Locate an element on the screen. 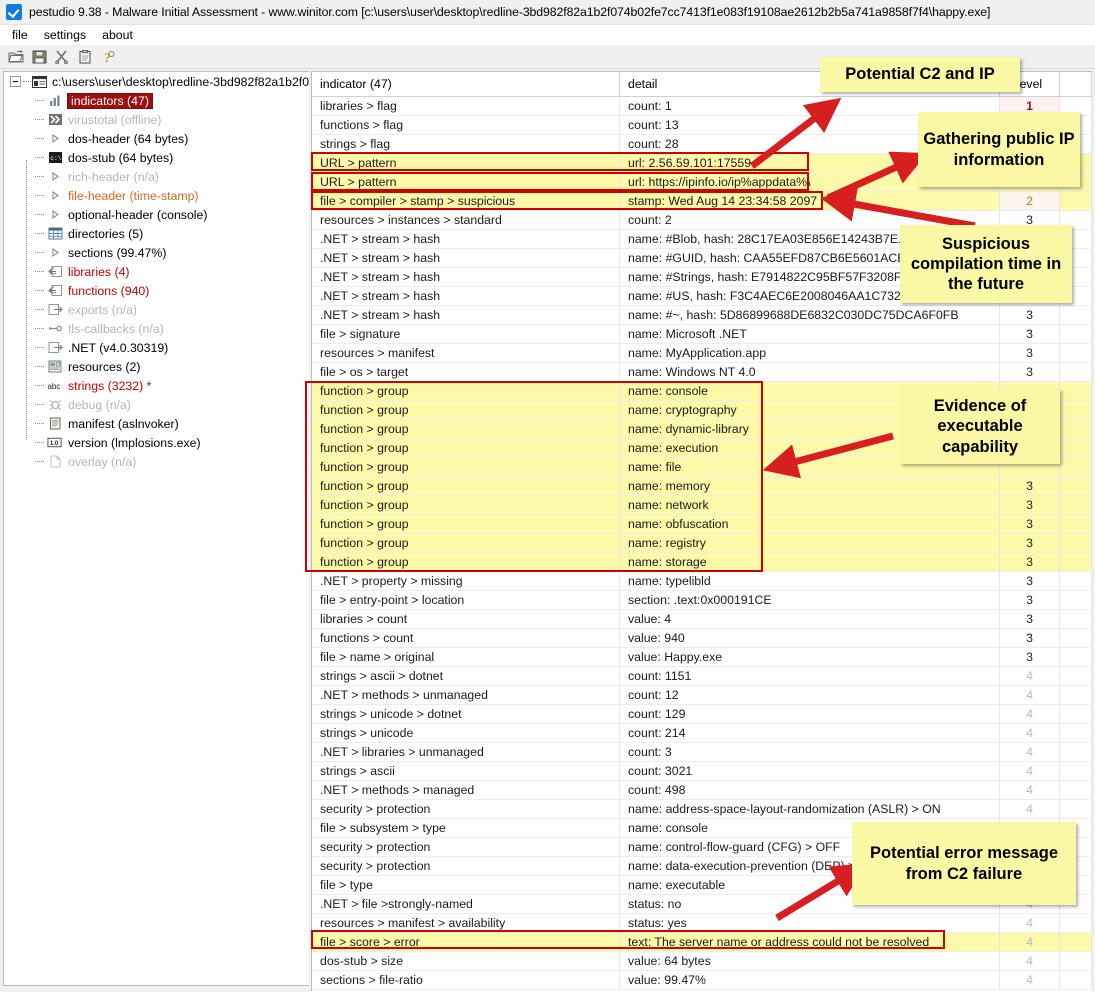  triangle-icon is located at coordinates (55, 215).